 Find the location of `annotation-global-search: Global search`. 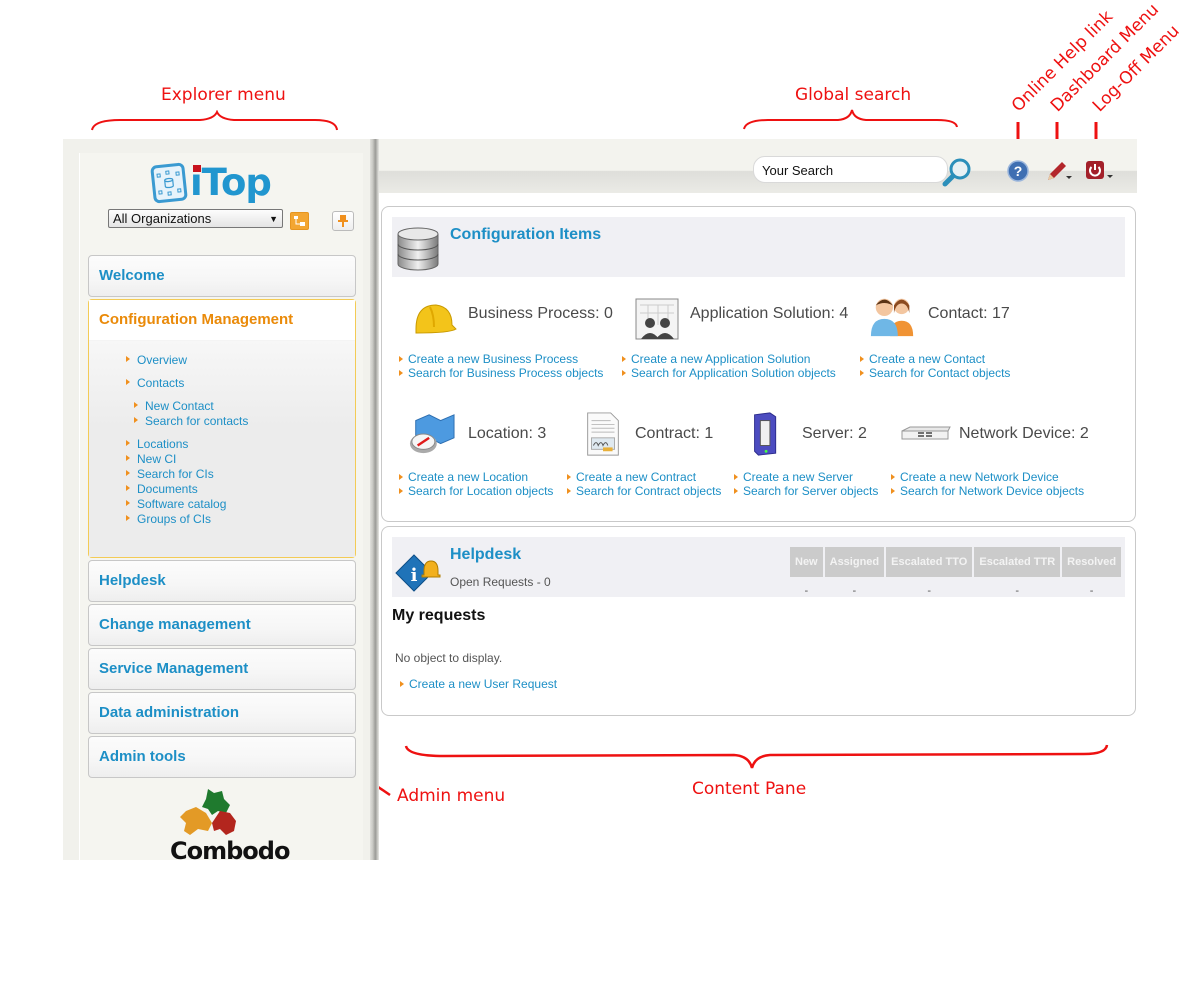

annotation-global-search: Global search is located at coordinates (853, 95).